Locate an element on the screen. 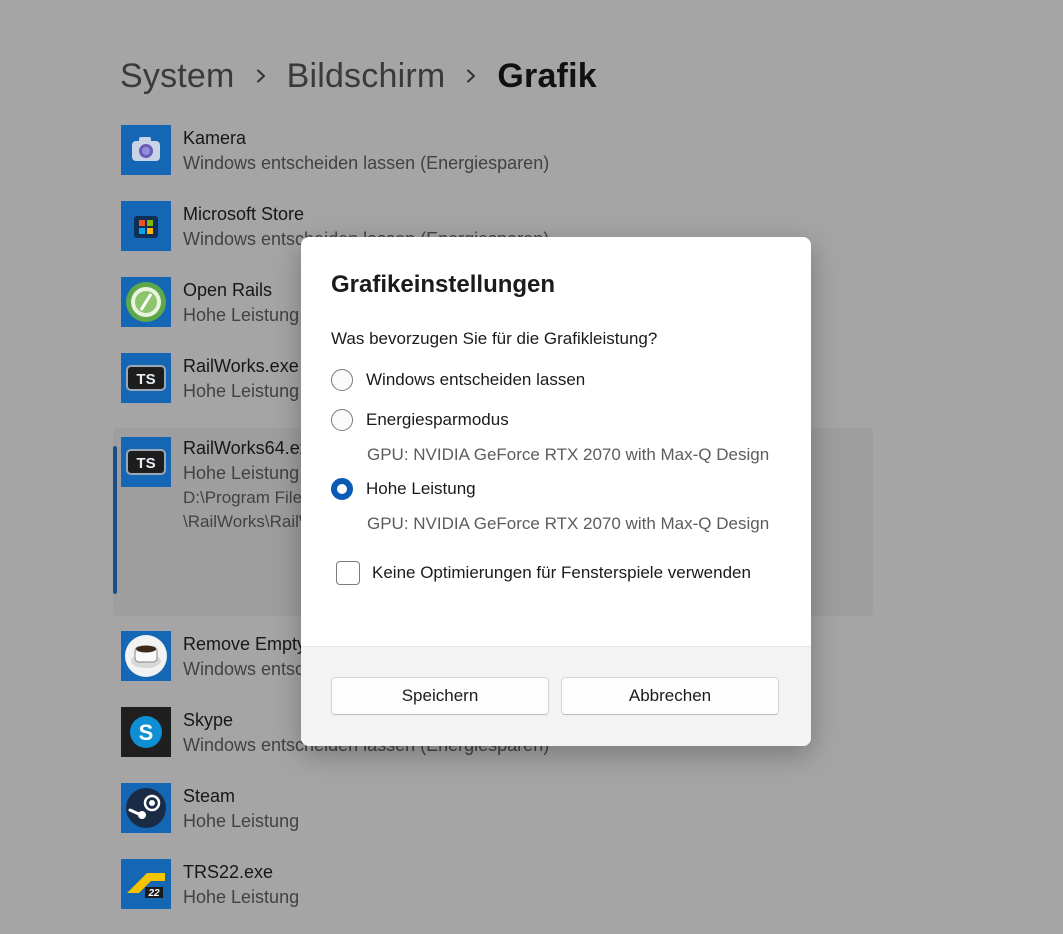  steam-icon is located at coordinates (146, 808).